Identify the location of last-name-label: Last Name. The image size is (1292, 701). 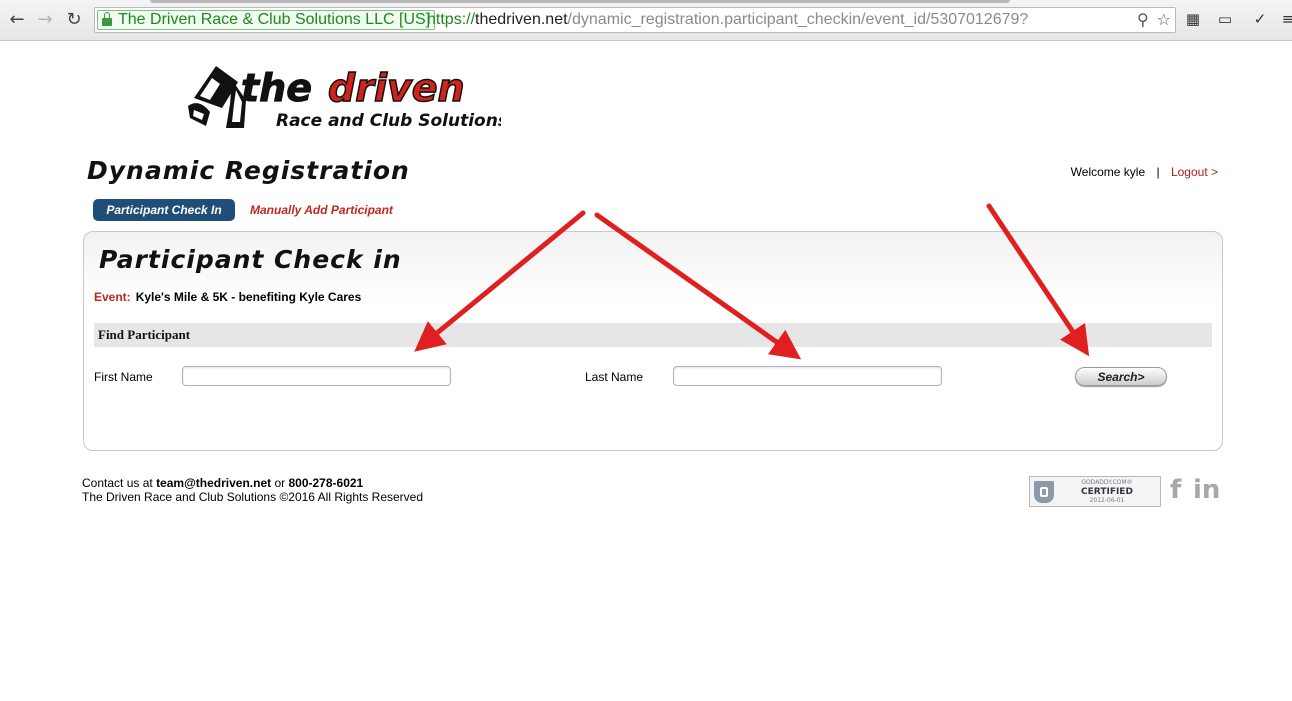
(614, 377).